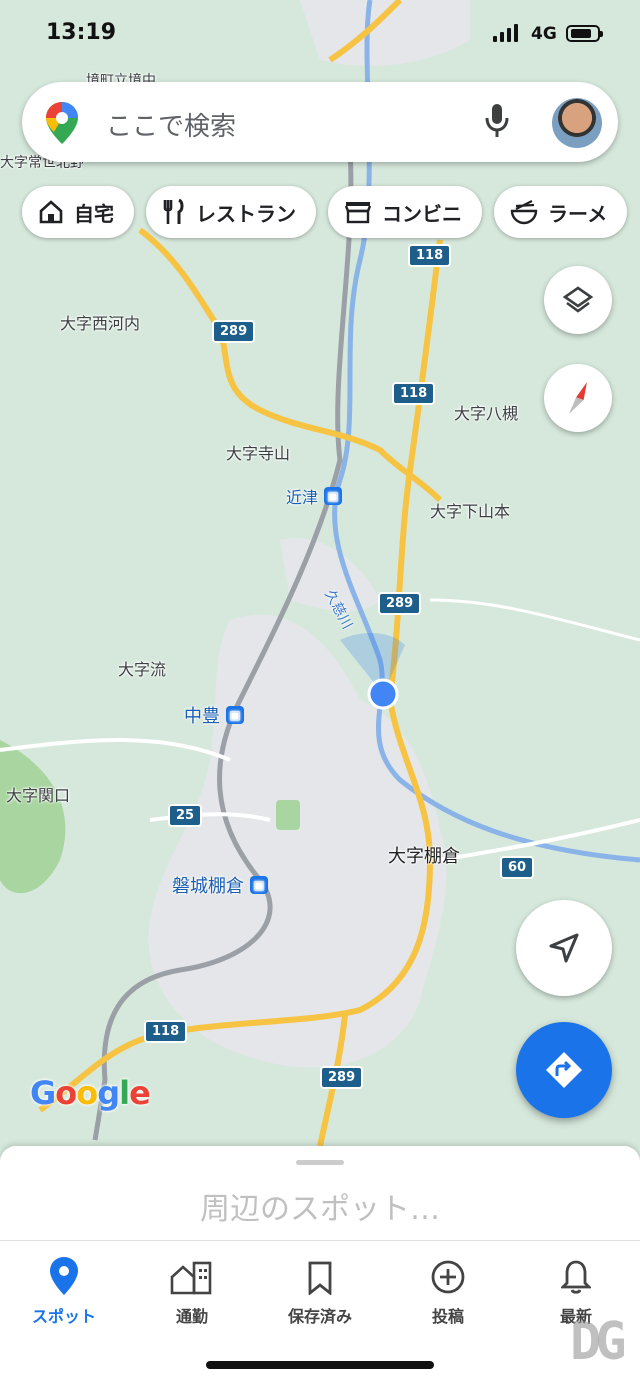 The width and height of the screenshot is (640, 1386). Describe the element at coordinates (447, 1316) in the screenshot. I see `nav-label: 投稿` at that location.